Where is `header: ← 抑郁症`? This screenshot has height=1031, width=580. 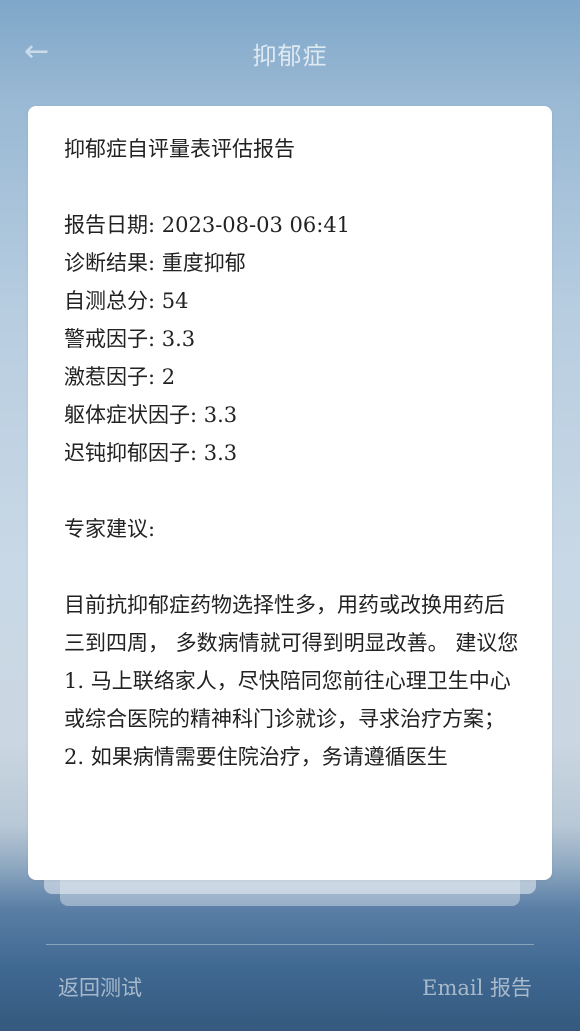
header: ← 抑郁症 is located at coordinates (290, 53).